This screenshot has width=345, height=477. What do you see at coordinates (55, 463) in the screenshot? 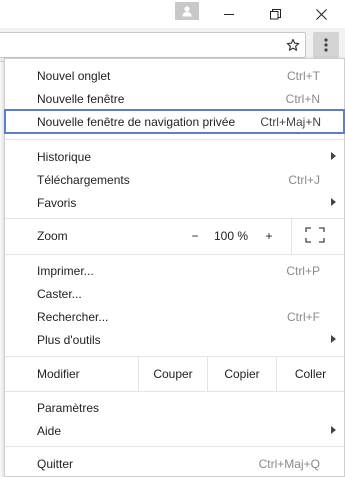
I see `menu-item-label: Quitter` at bounding box center [55, 463].